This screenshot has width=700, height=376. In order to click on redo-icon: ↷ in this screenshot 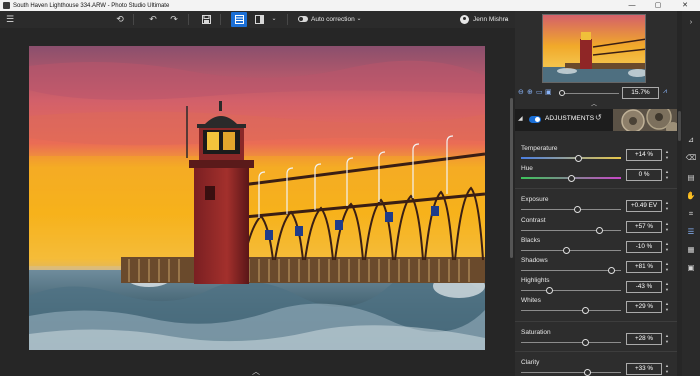, I will do `click(174, 19)`.